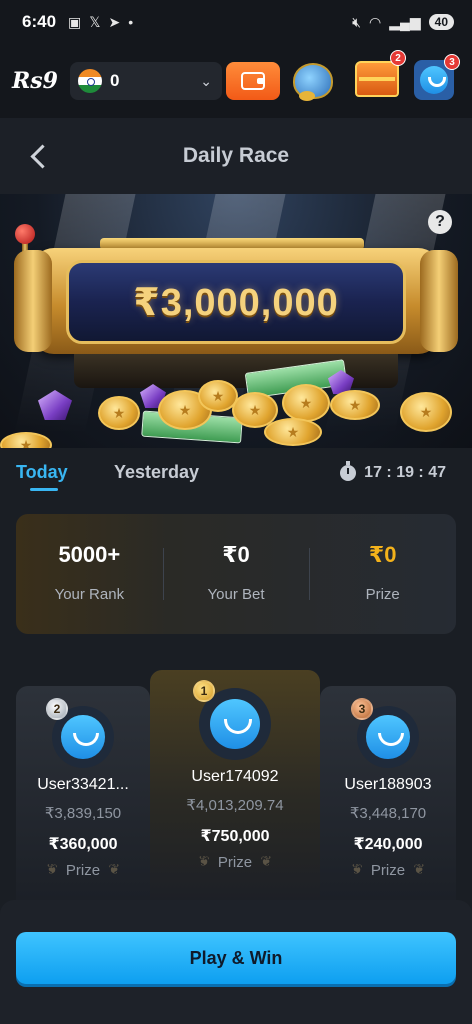  What do you see at coordinates (39, 156) in the screenshot?
I see `back-arrow-icon` at bounding box center [39, 156].